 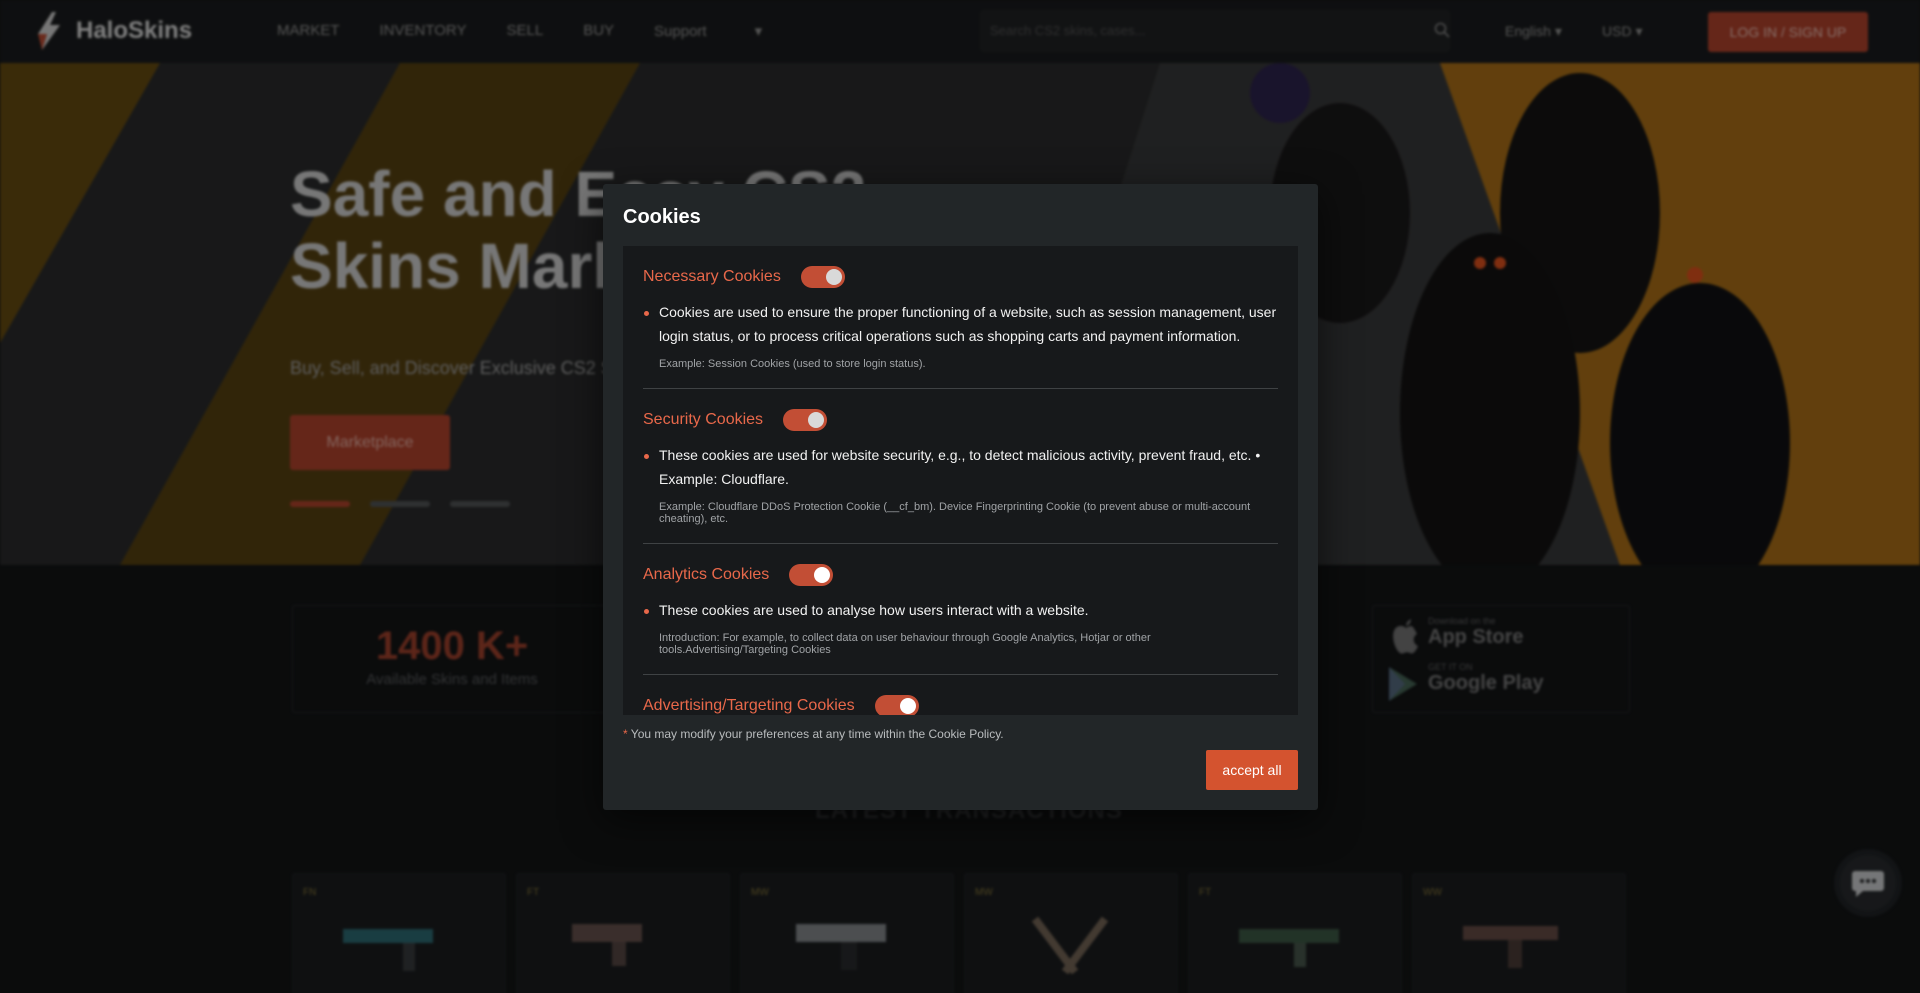 What do you see at coordinates (1252, 770) in the screenshot?
I see `accept-all-button: accept all` at bounding box center [1252, 770].